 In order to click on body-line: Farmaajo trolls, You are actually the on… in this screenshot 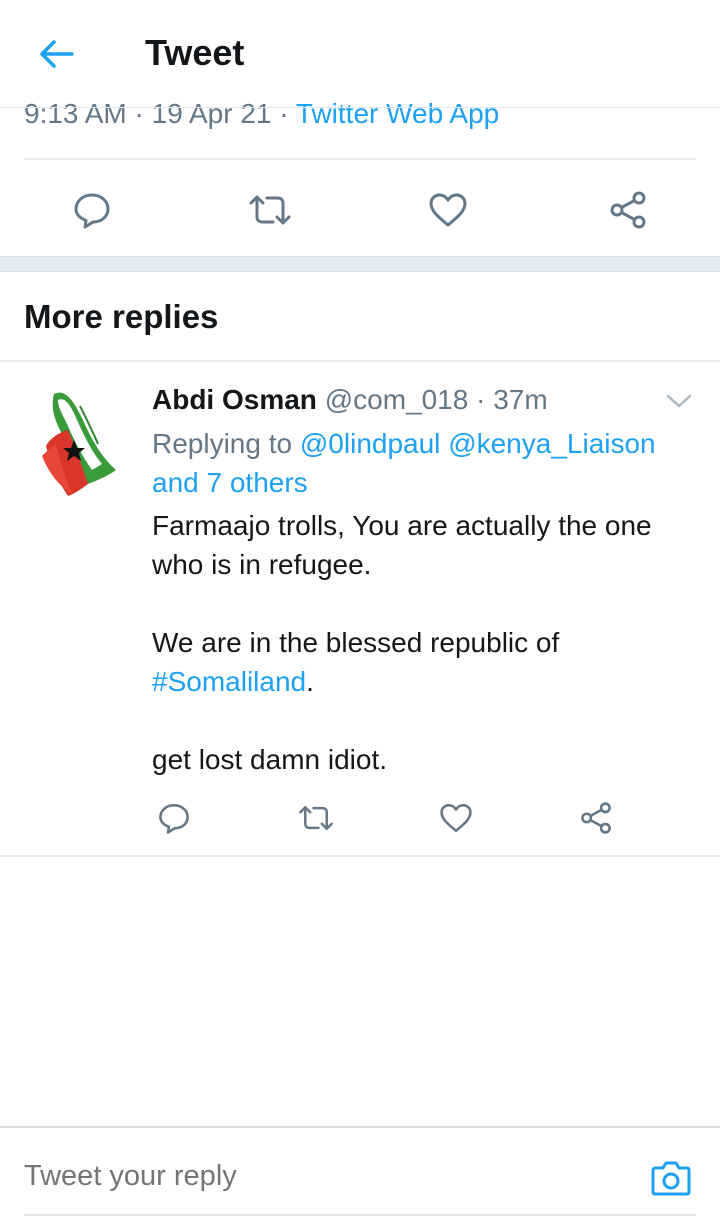, I will do `click(402, 525)`.